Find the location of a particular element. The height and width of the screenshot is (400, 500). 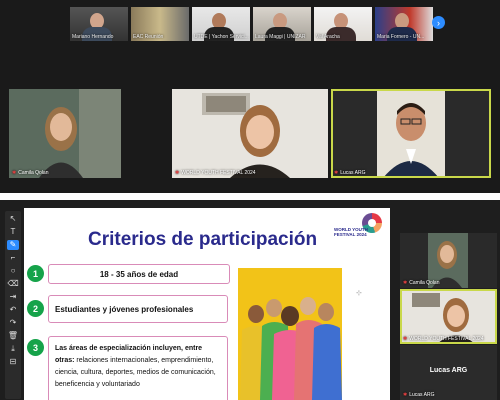

participant-display-name: Lucas ARG is located at coordinates (448, 370).